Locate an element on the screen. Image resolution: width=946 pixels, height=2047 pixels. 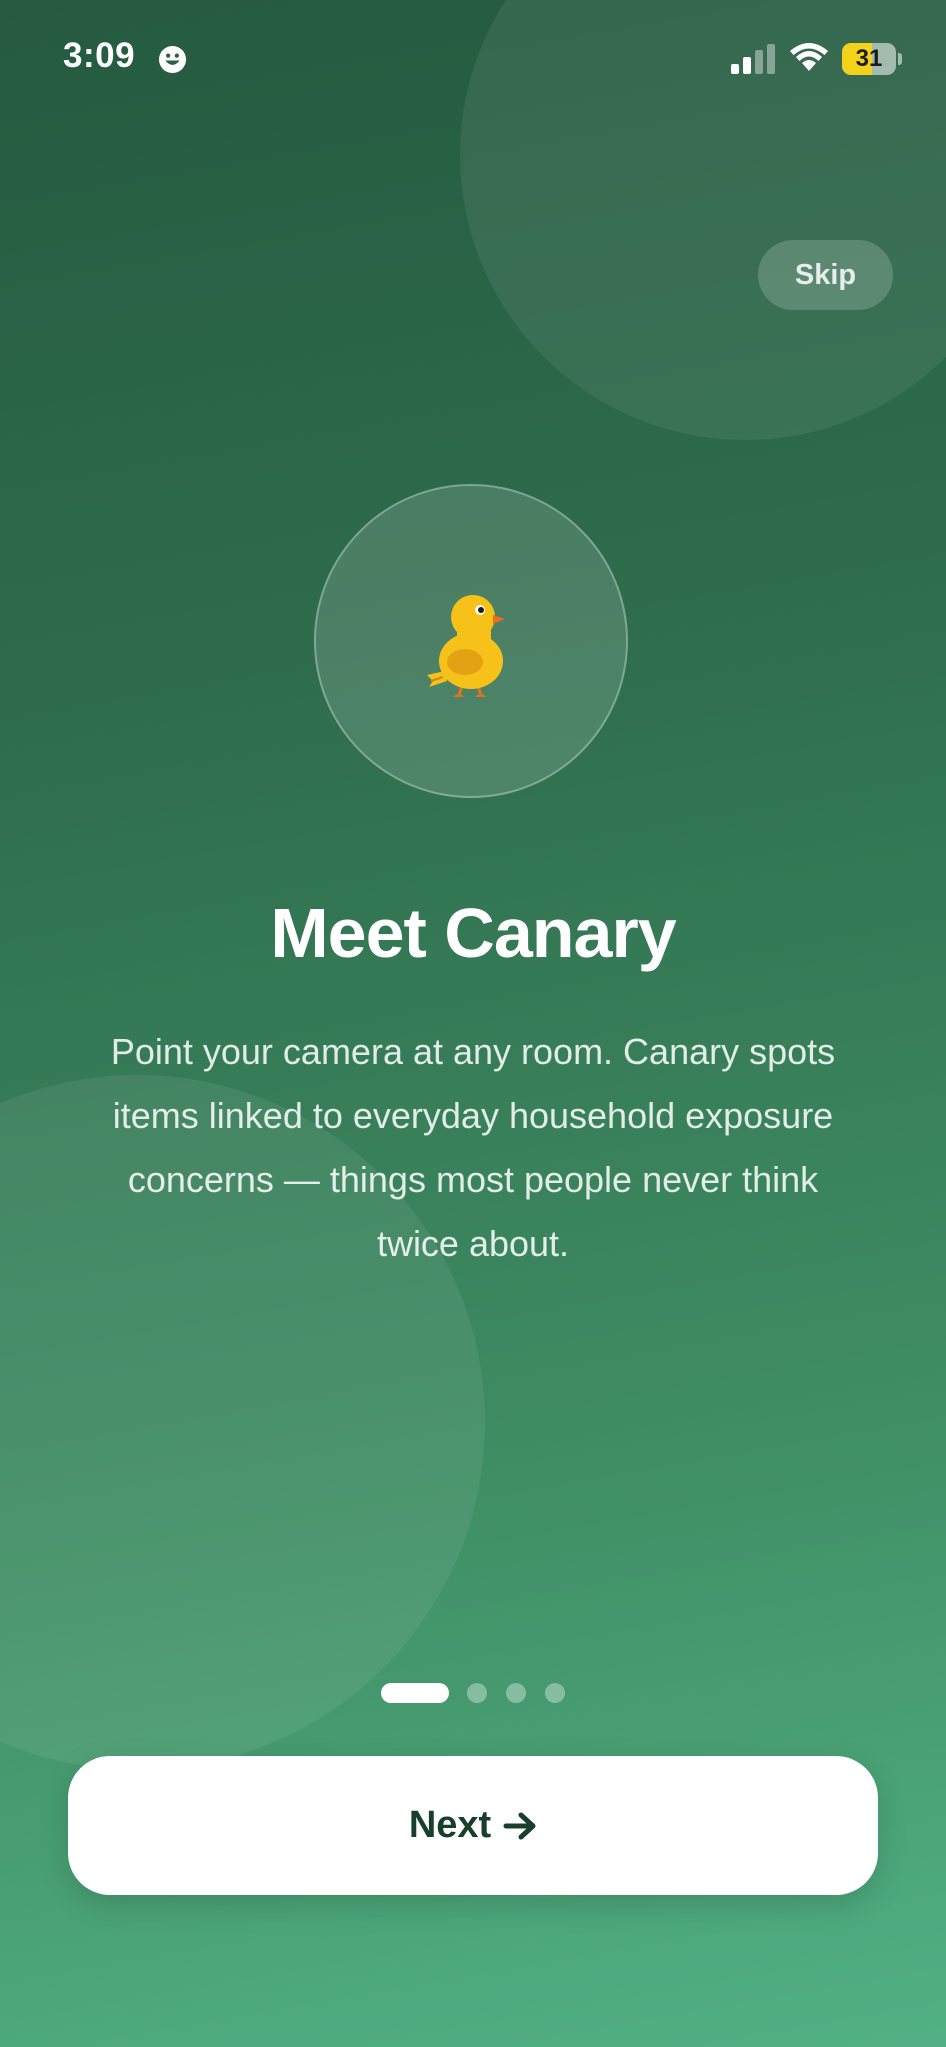
battery-level: 31 is located at coordinates (869, 58).